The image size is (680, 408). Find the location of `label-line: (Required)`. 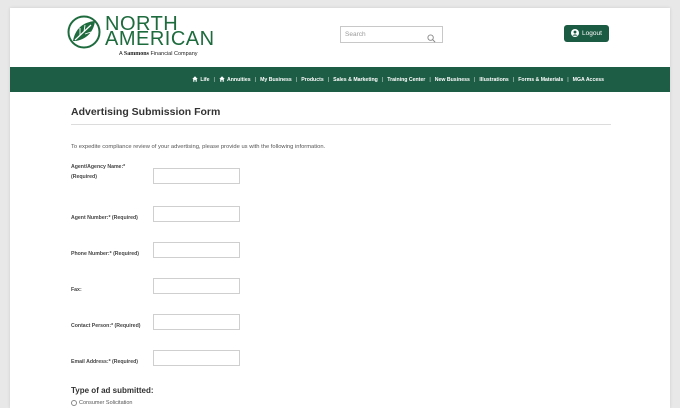

label-line: (Required) is located at coordinates (84, 177).